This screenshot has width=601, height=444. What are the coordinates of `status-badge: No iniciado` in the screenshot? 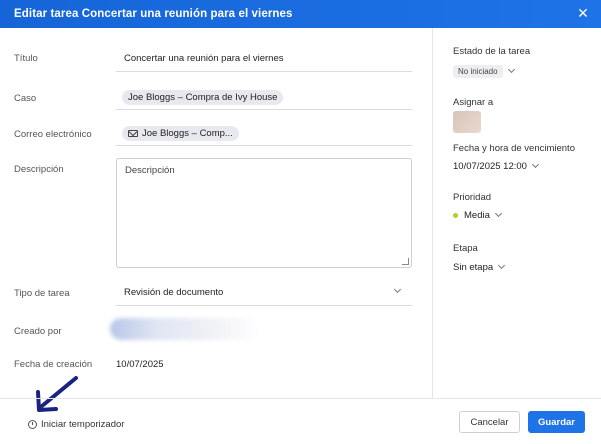 It's located at (478, 71).